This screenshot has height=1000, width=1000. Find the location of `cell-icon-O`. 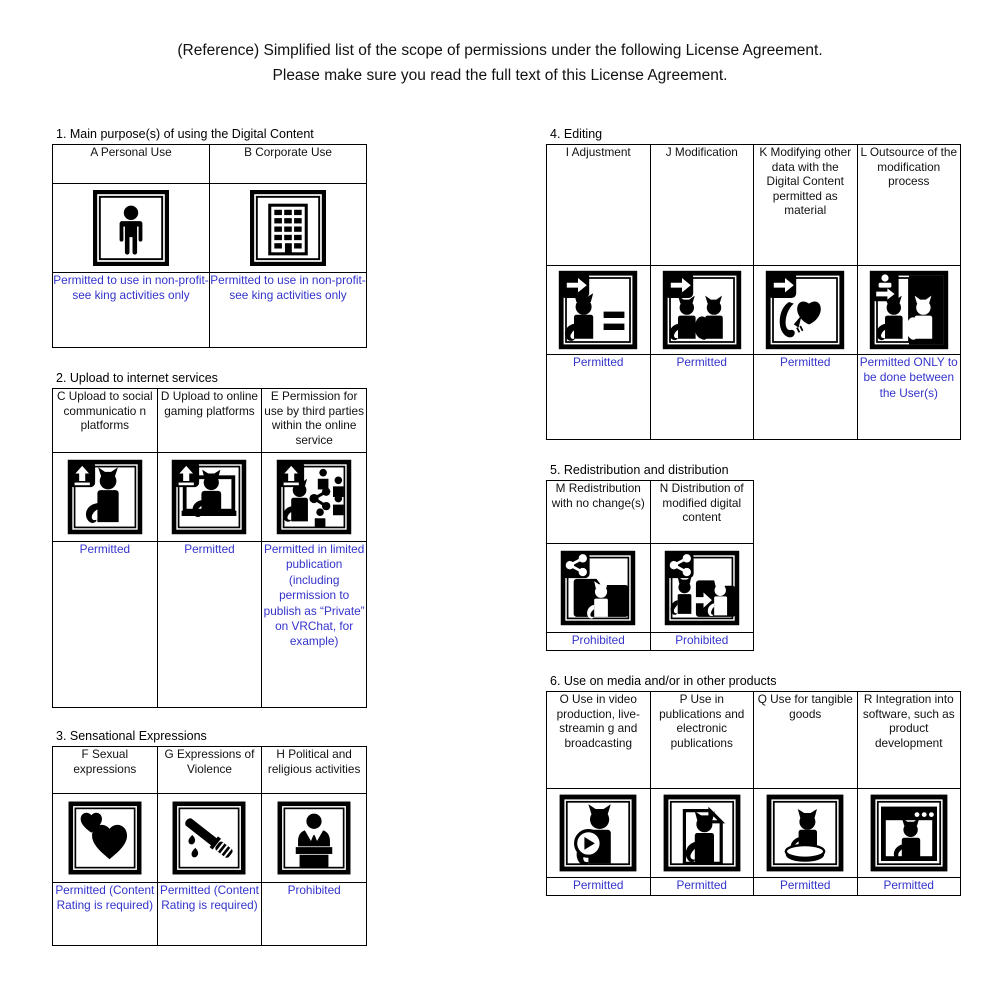

cell-icon-O is located at coordinates (598, 833).